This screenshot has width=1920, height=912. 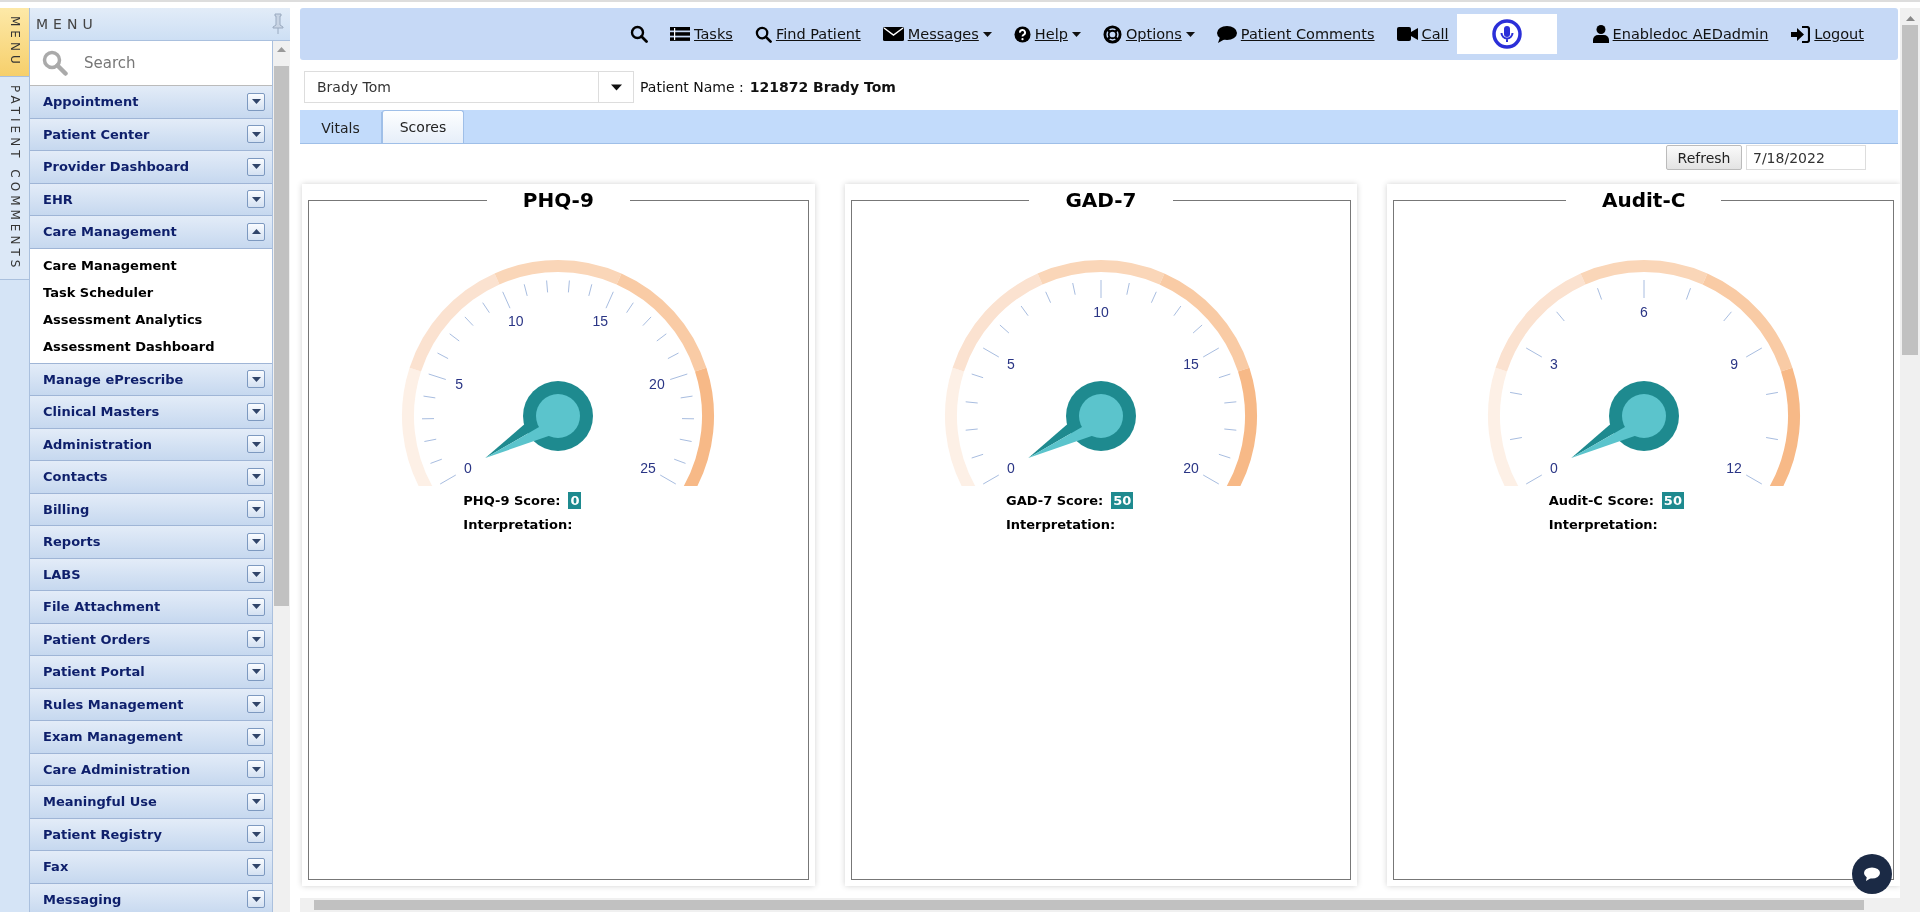 I want to click on date-field: 7/18/2022, so click(x=1806, y=157).